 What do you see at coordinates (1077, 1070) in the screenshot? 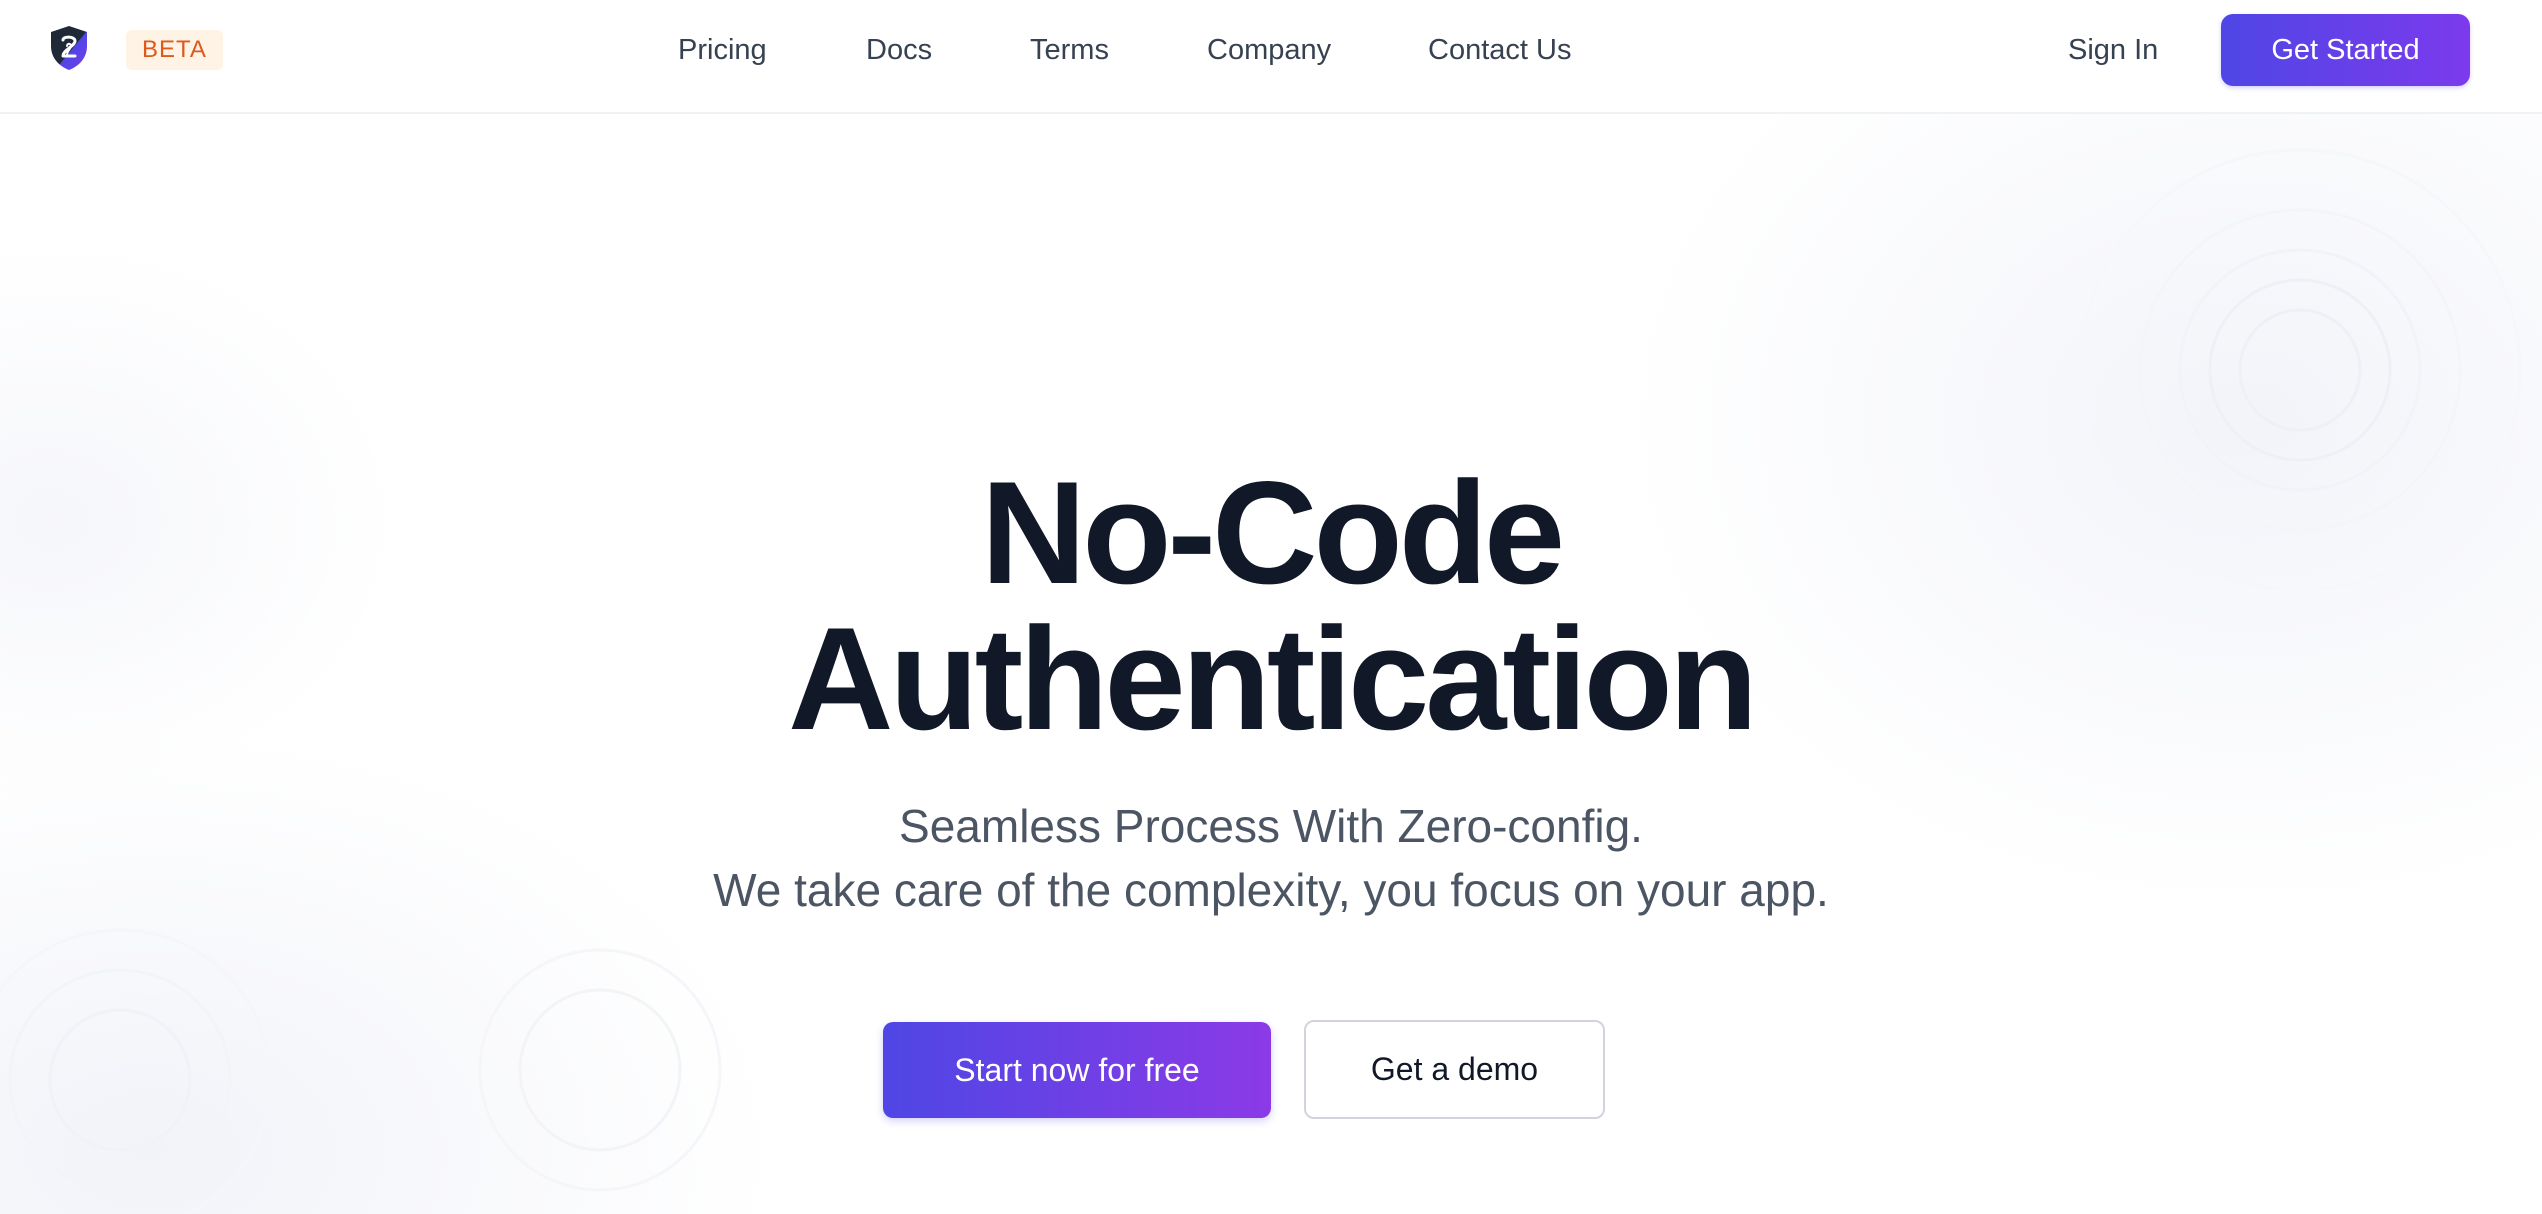
I see `start-free-button: Start now for free` at bounding box center [1077, 1070].